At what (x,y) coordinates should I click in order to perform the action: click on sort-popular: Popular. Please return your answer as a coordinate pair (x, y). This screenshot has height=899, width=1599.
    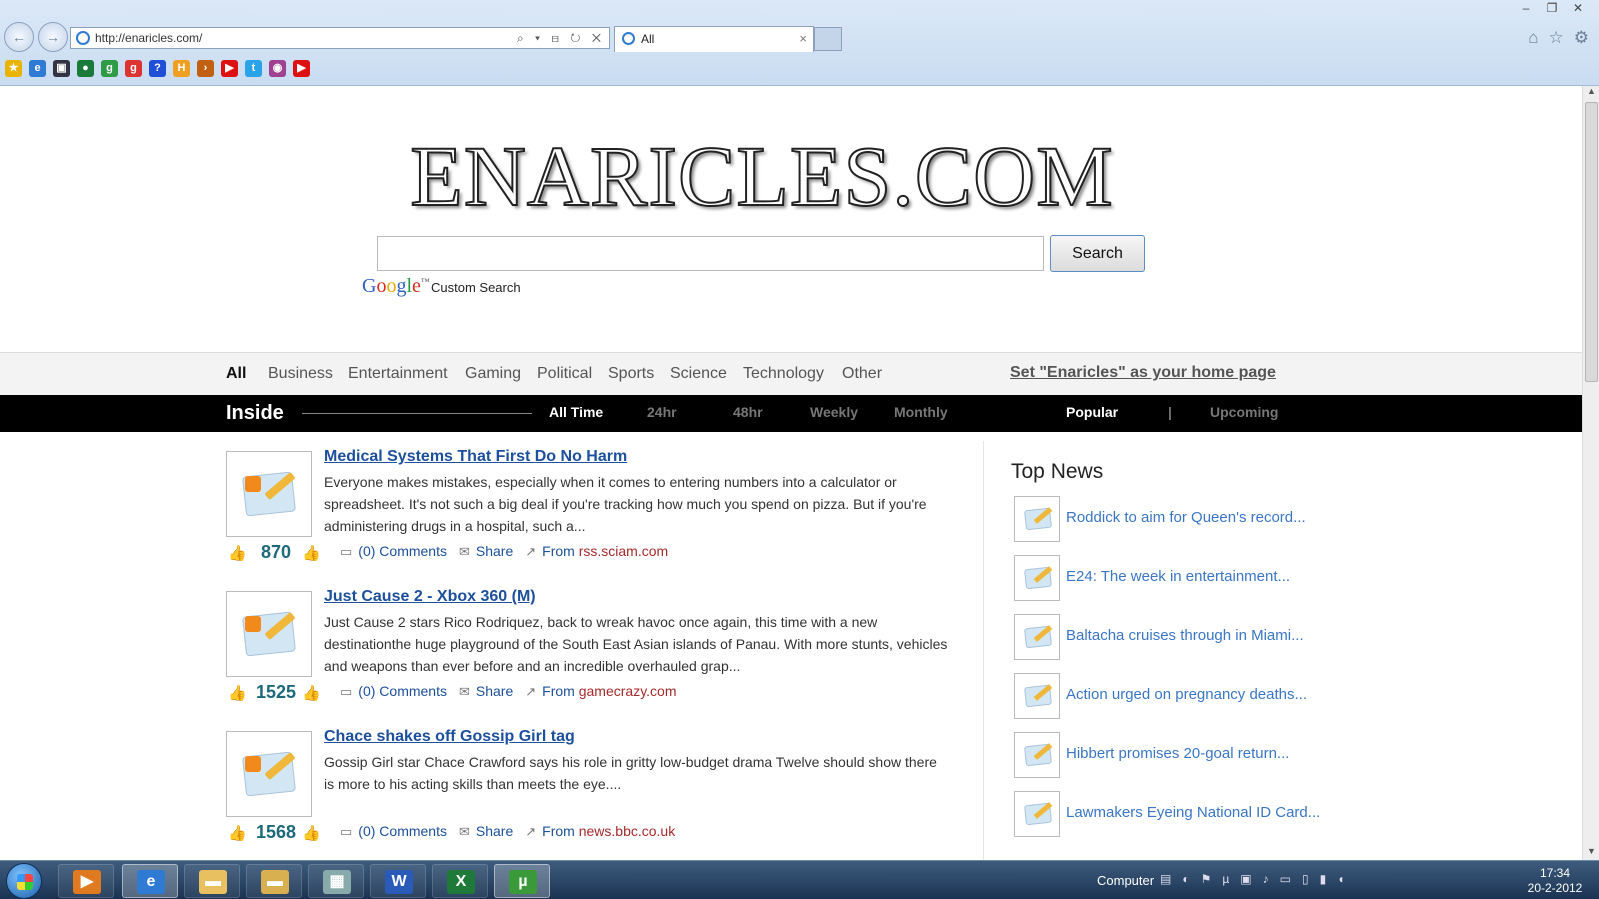
    Looking at the image, I should click on (1092, 412).